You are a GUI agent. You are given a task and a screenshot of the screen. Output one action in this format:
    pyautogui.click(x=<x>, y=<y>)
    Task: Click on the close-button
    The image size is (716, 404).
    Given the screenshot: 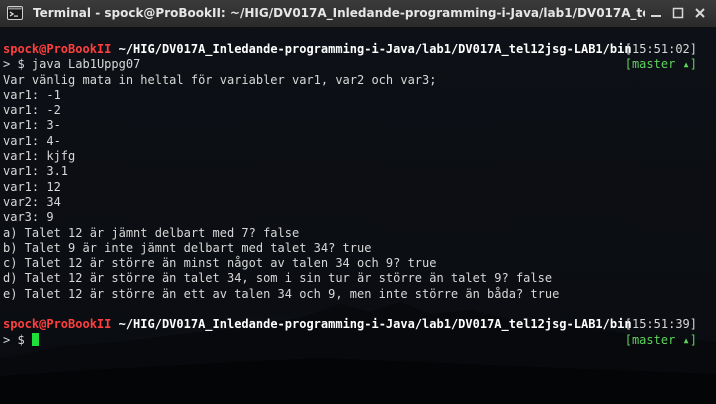 What is the action you would take?
    pyautogui.click(x=700, y=13)
    